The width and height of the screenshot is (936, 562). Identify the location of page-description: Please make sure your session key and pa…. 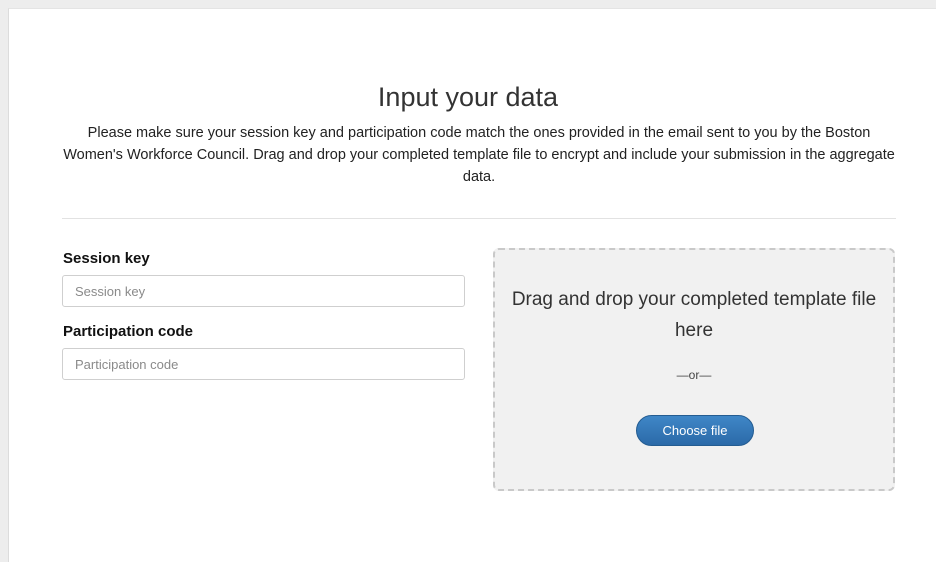
(479, 155).